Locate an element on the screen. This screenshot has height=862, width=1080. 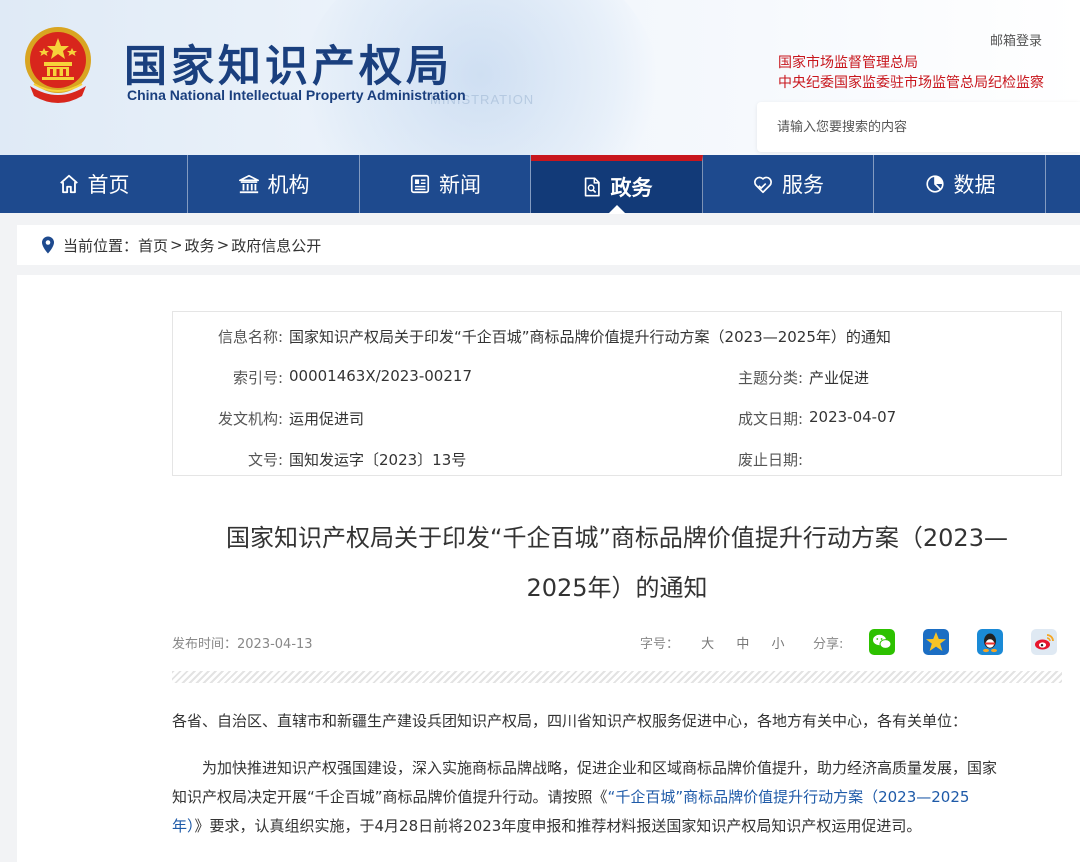
font-size-large: 大 is located at coordinates (707, 644).